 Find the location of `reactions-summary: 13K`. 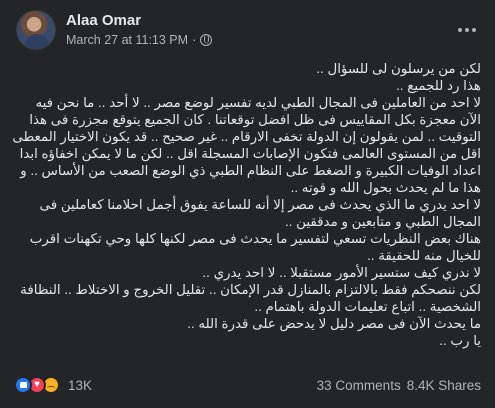

reactions-summary: 13K is located at coordinates (53, 385).